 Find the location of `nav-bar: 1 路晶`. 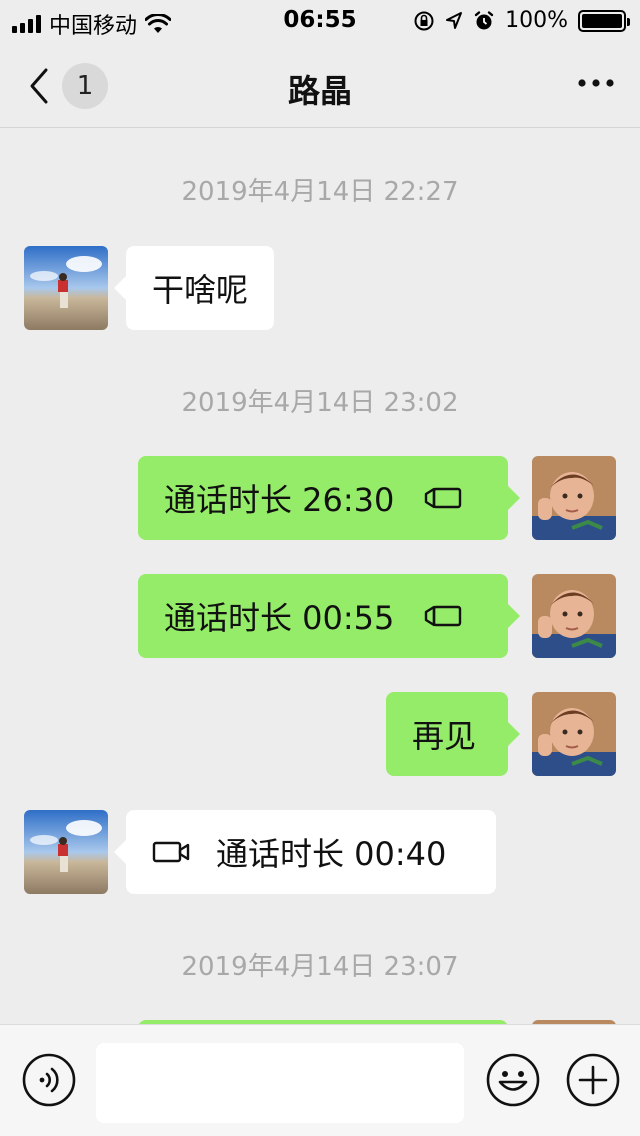

nav-bar: 1 路晶 is located at coordinates (320, 85).